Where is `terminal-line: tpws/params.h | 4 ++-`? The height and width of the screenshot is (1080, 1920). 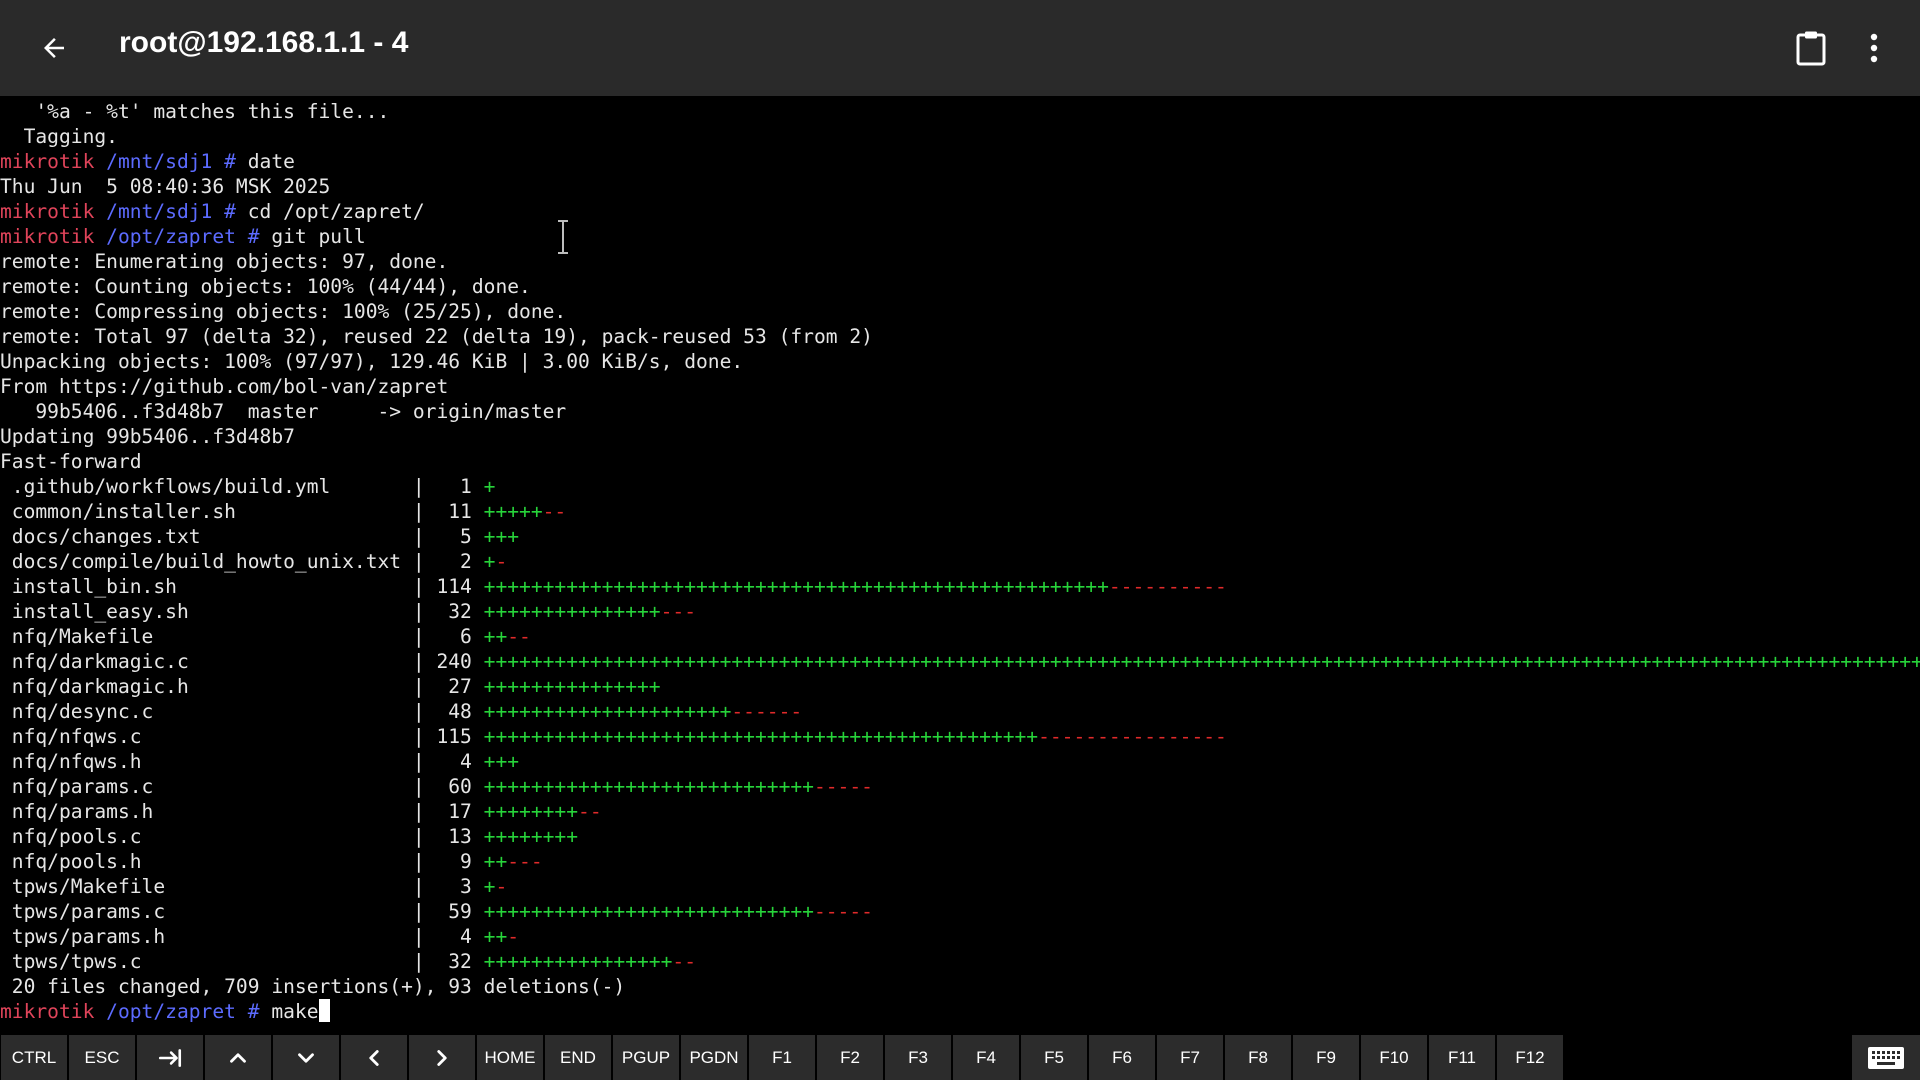 terminal-line: tpws/params.h | 4 ++- is located at coordinates (960, 936).